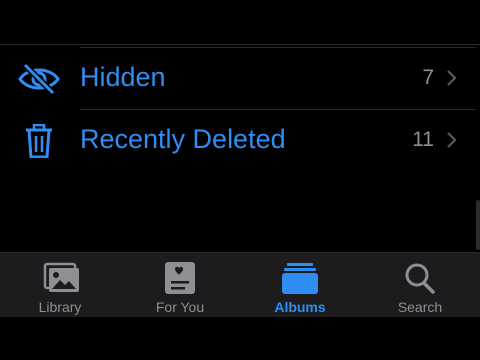 The height and width of the screenshot is (360, 480). Describe the element at coordinates (420, 278) in the screenshot. I see `search-icon` at that location.